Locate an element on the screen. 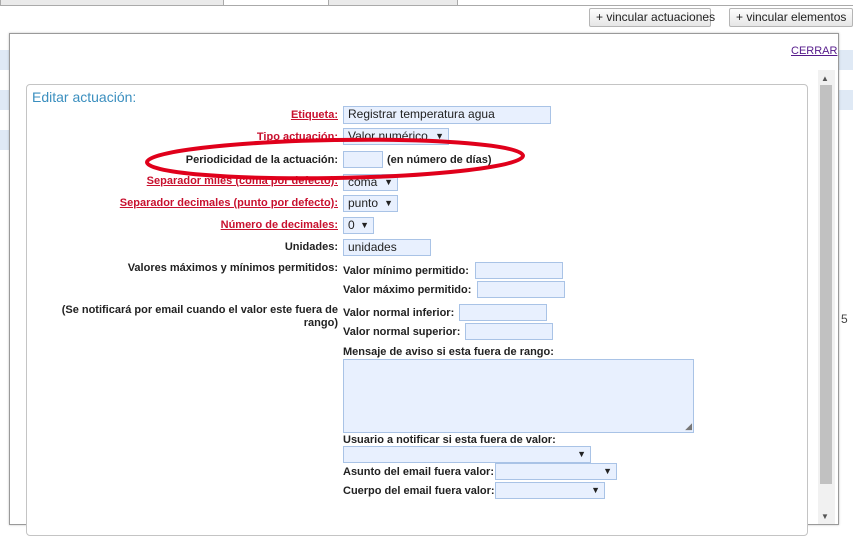  valores-permitidos-label: Valores máximos y mínimos permitidos: is located at coordinates (232, 268).